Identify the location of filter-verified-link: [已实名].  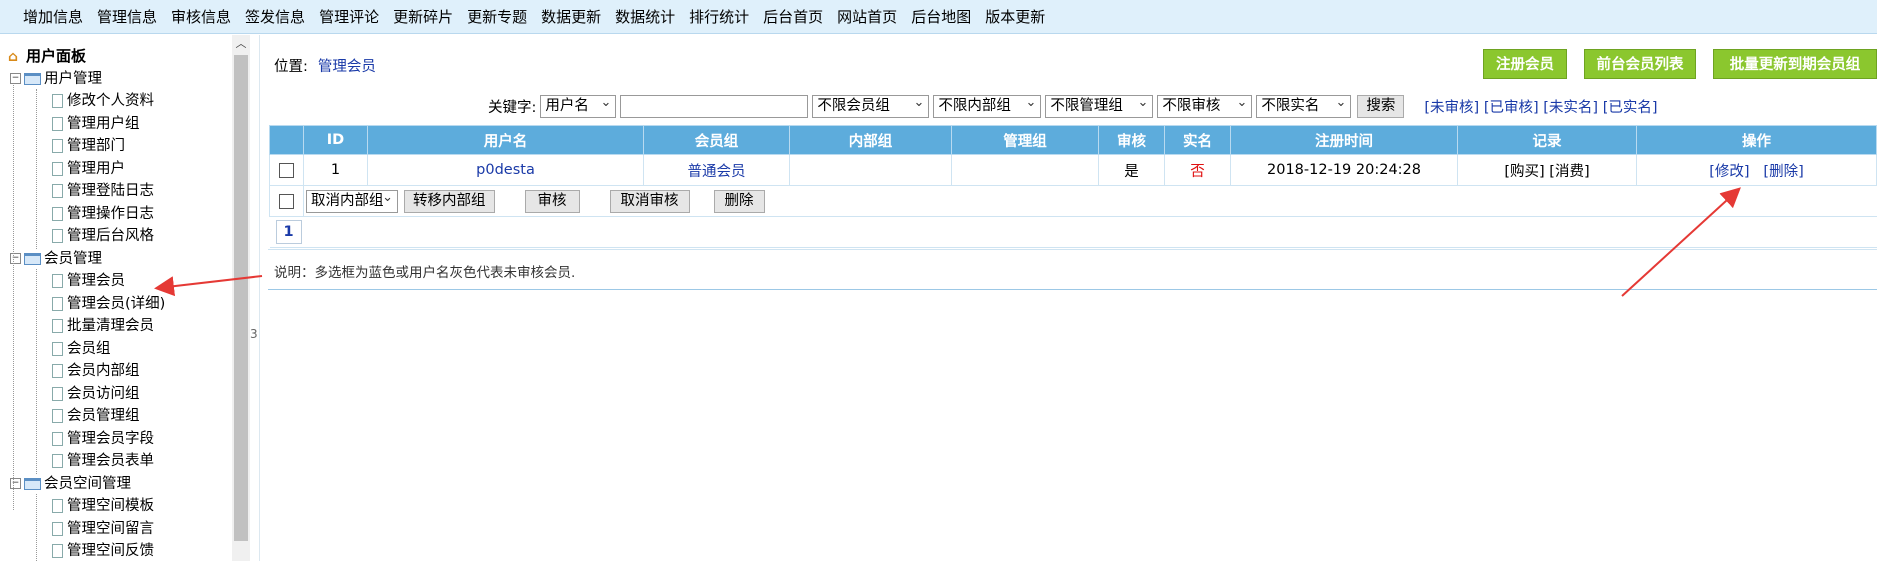
(1630, 108).